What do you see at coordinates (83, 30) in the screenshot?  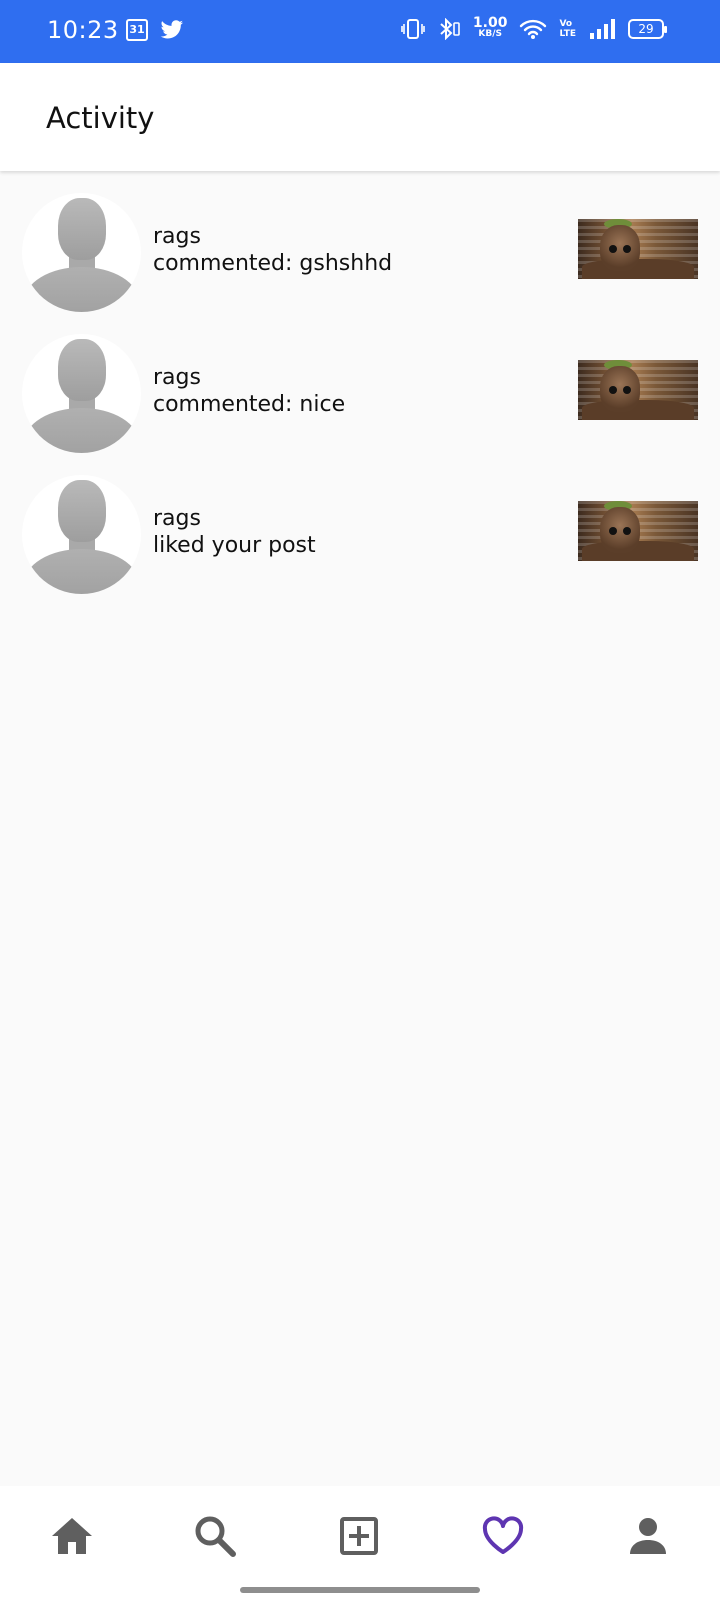 I see `status-time: 10:23` at bounding box center [83, 30].